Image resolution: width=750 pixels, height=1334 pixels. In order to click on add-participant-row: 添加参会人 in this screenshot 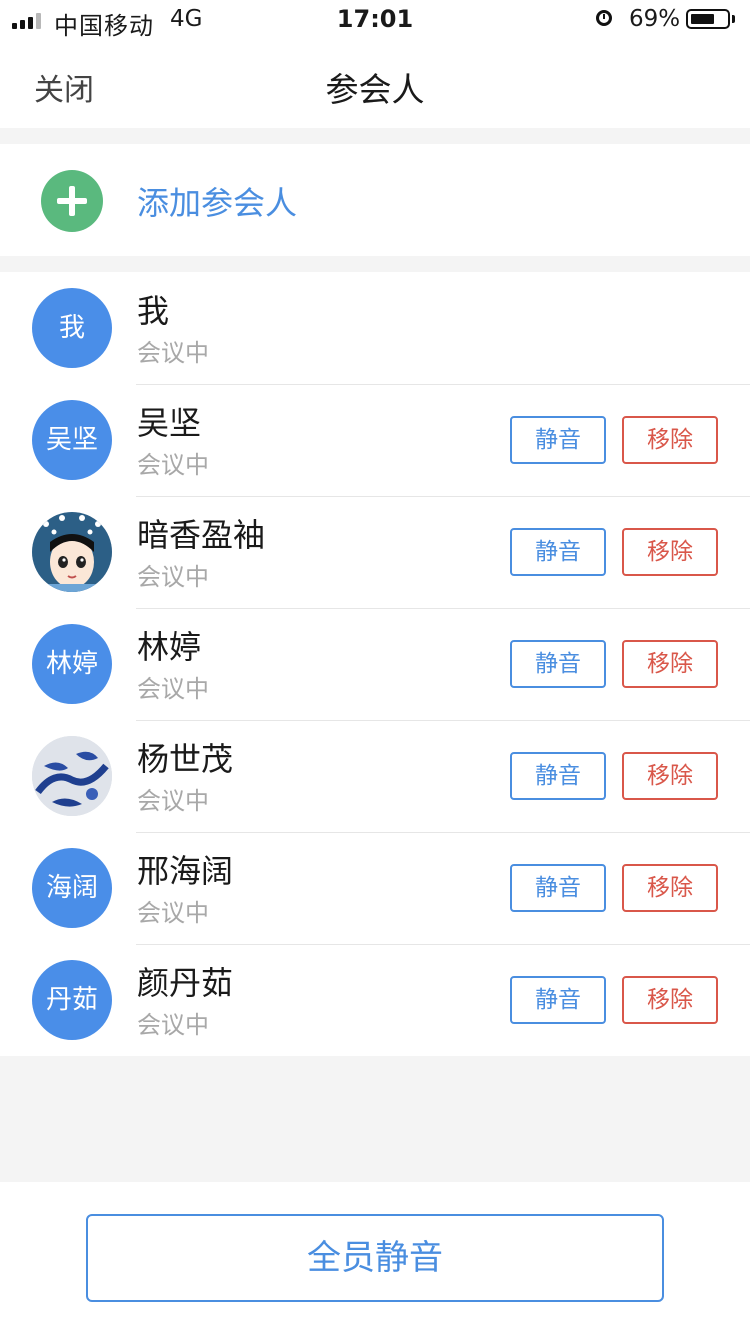, I will do `click(375, 200)`.